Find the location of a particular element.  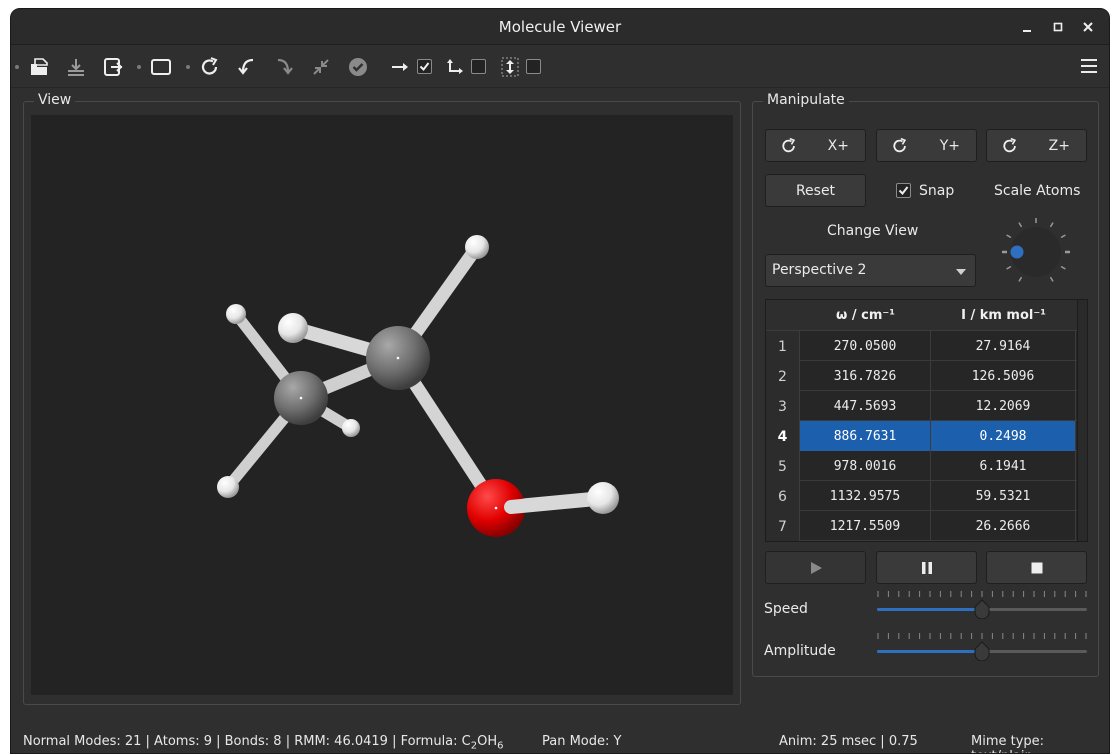

omega-cell: 270.0500 is located at coordinates (865, 346).